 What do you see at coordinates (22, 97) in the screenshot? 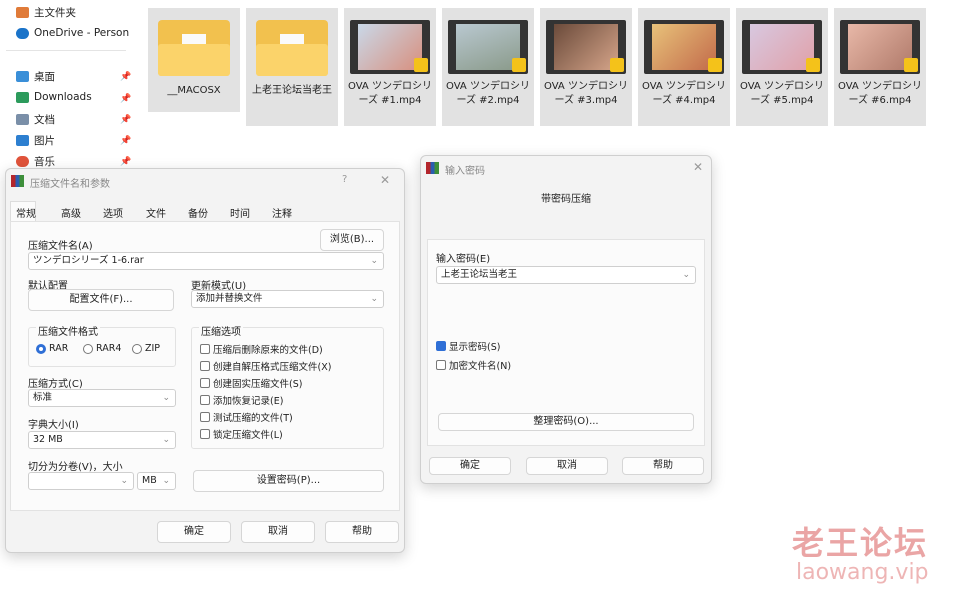
I see `download-icon` at bounding box center [22, 97].